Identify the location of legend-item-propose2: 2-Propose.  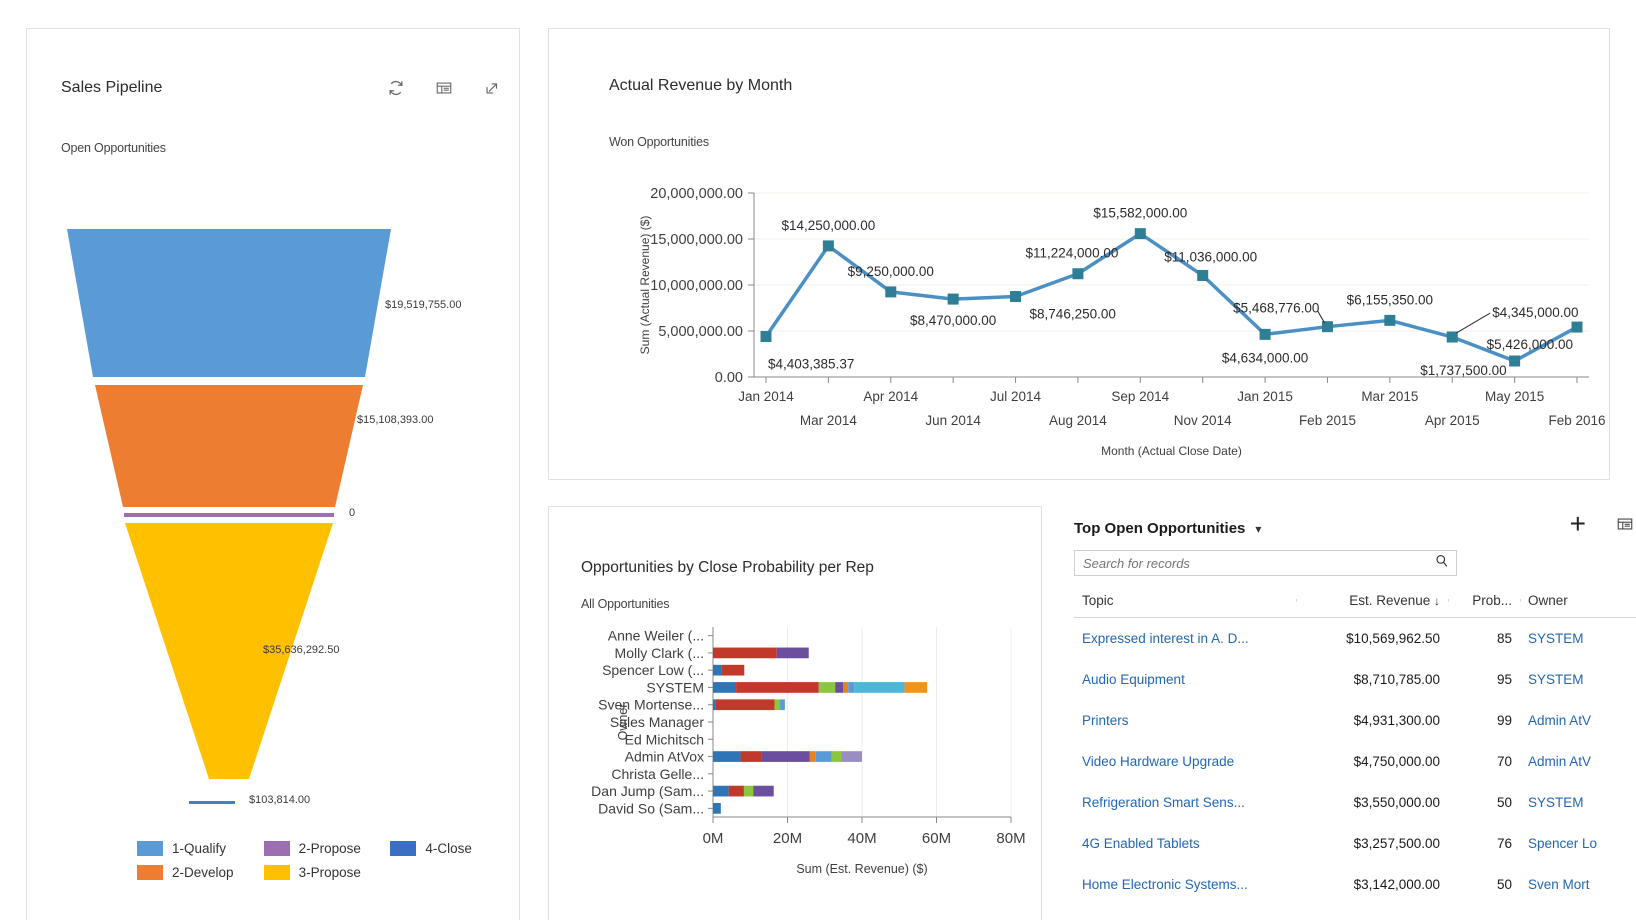
(327, 848).